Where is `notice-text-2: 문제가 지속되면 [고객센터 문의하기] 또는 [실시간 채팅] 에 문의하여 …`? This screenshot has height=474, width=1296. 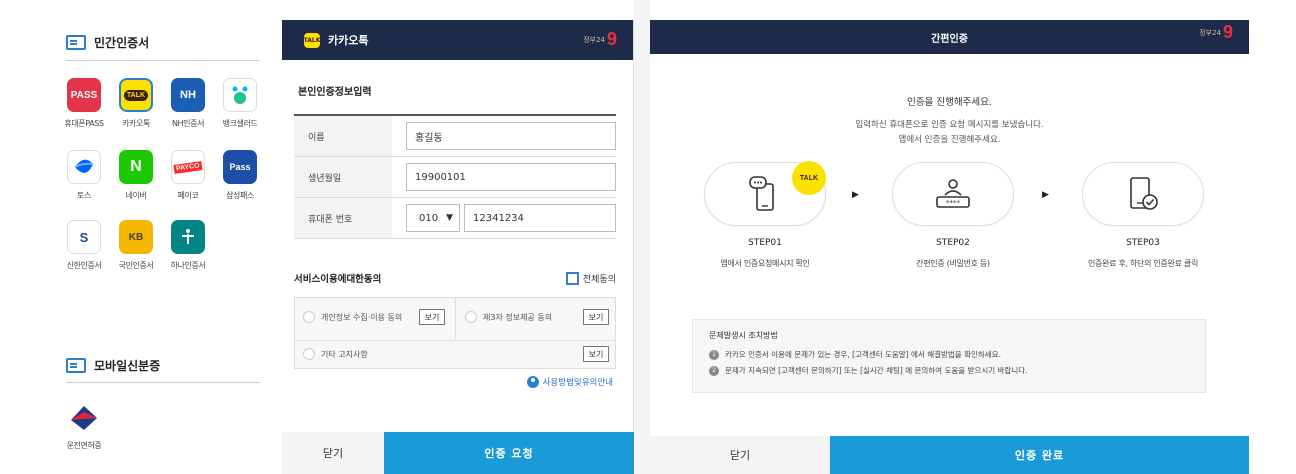 notice-text-2: 문제가 지속되면 [고객센터 문의하기] 또는 [실시간 채팅] 에 문의하여 … is located at coordinates (876, 370).